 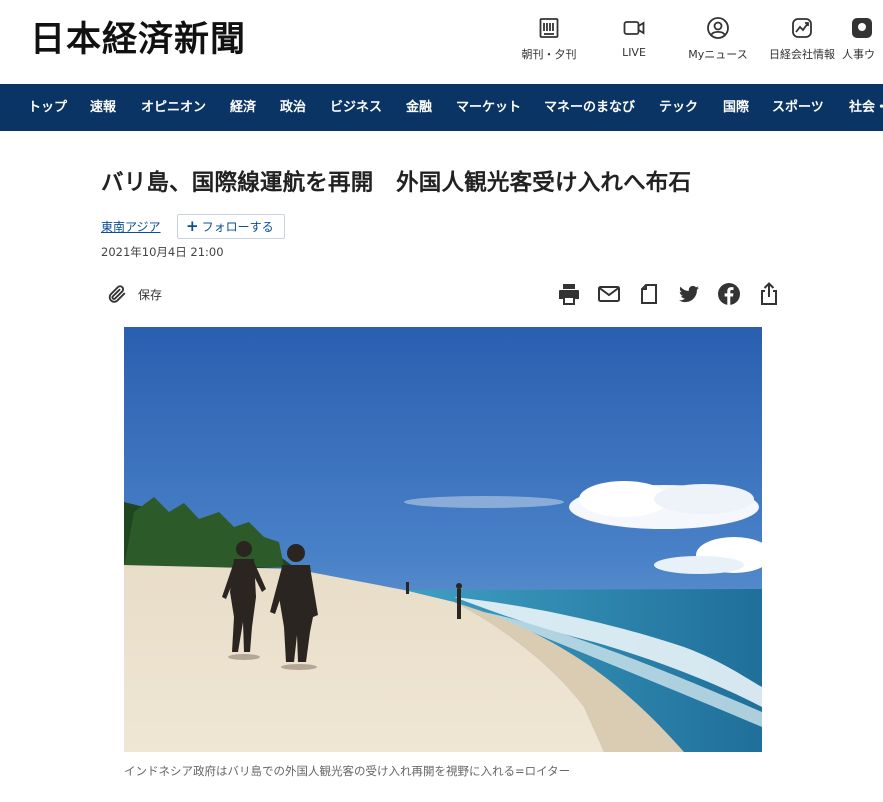 What do you see at coordinates (549, 39) in the screenshot?
I see `header-tool-print-edition: 朝刊・夕刊` at bounding box center [549, 39].